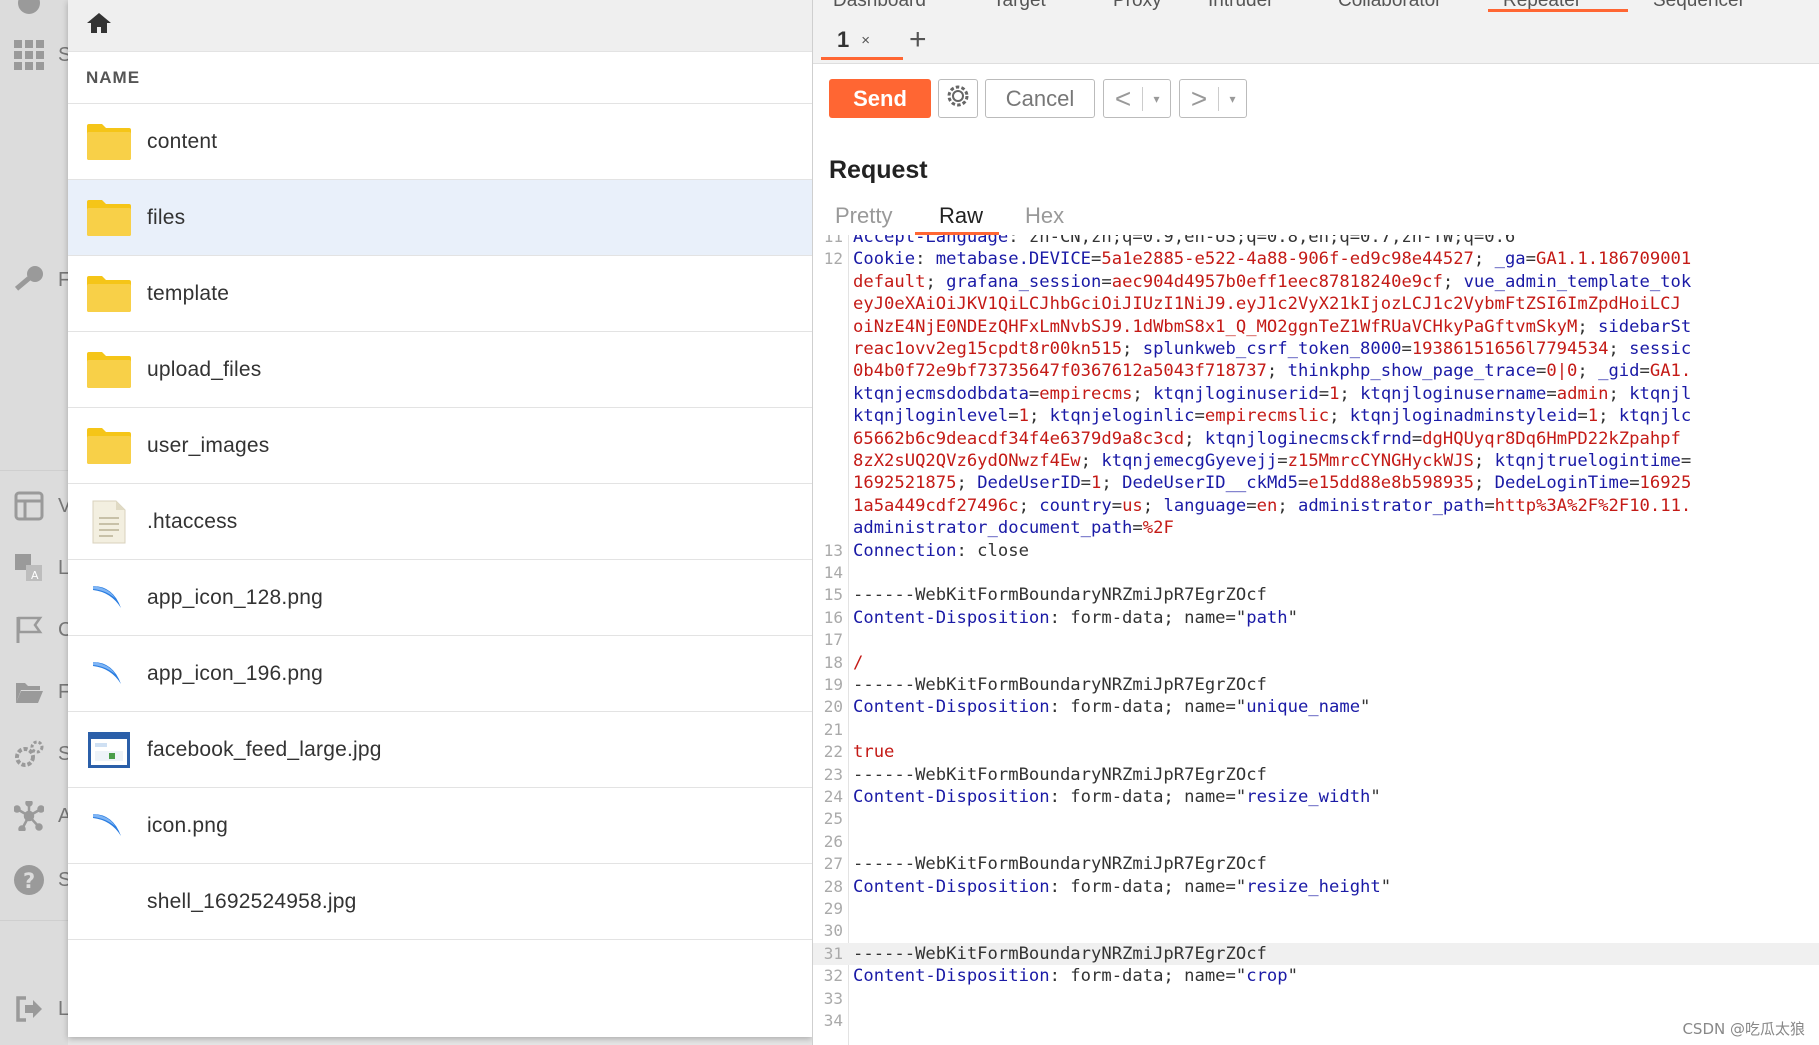 The height and width of the screenshot is (1045, 1819). Describe the element at coordinates (941, 551) in the screenshot. I see `line-content: Connection: close` at that location.